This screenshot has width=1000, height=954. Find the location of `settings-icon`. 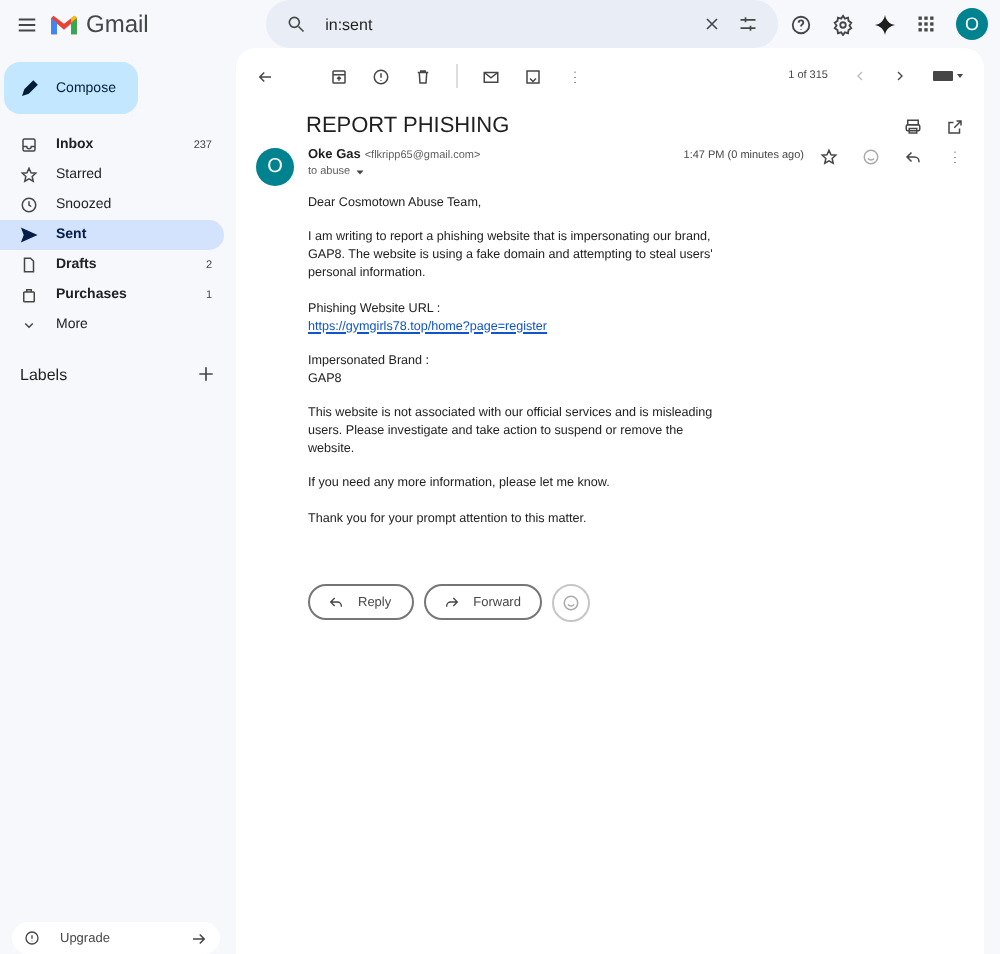

settings-icon is located at coordinates (843, 24).